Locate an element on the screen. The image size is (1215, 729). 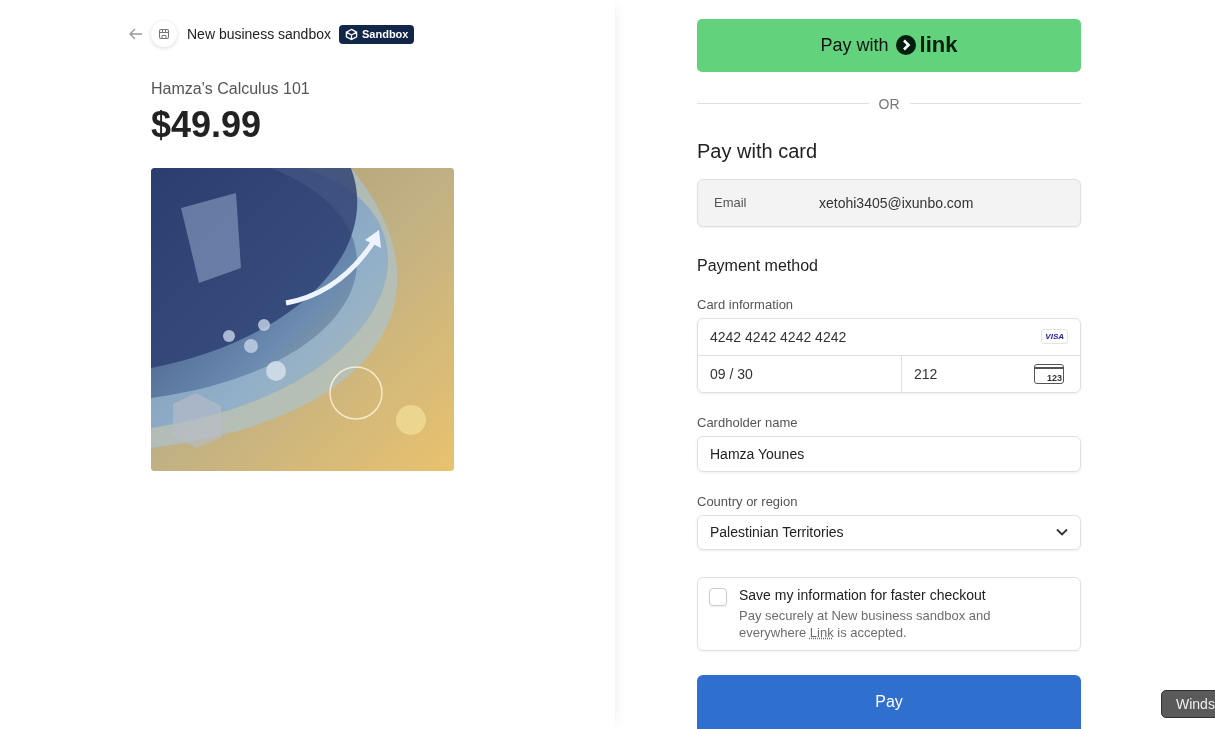
save-info-label: Save my information for faster checkout is located at coordinates (863, 595).